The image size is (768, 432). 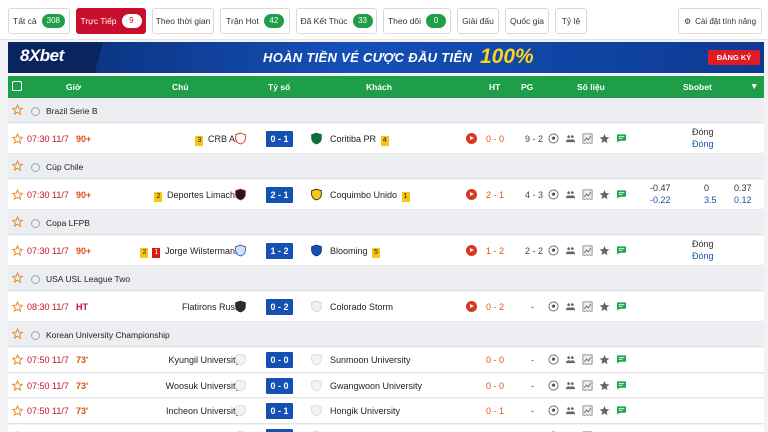 I want to click on odds-value: -0.22, so click(x=660, y=200).